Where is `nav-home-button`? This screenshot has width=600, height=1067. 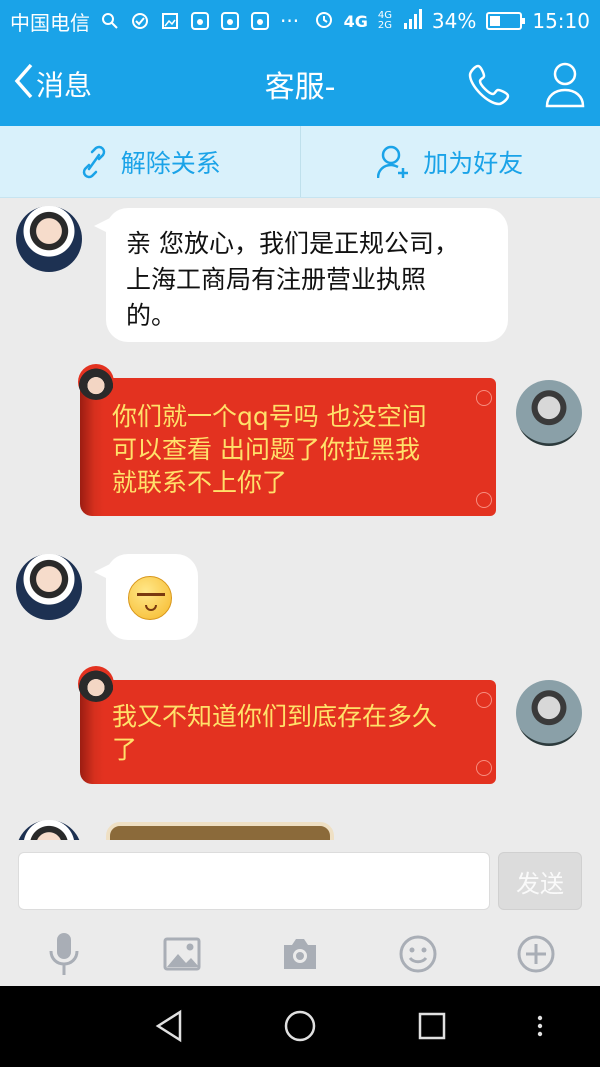
nav-home-button is located at coordinates (300, 1026).